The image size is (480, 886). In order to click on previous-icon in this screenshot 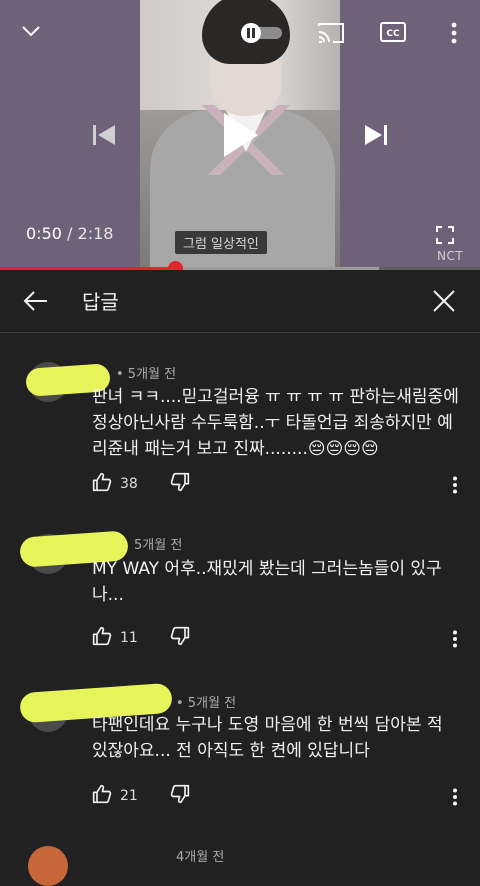, I will do `click(104, 135)`.